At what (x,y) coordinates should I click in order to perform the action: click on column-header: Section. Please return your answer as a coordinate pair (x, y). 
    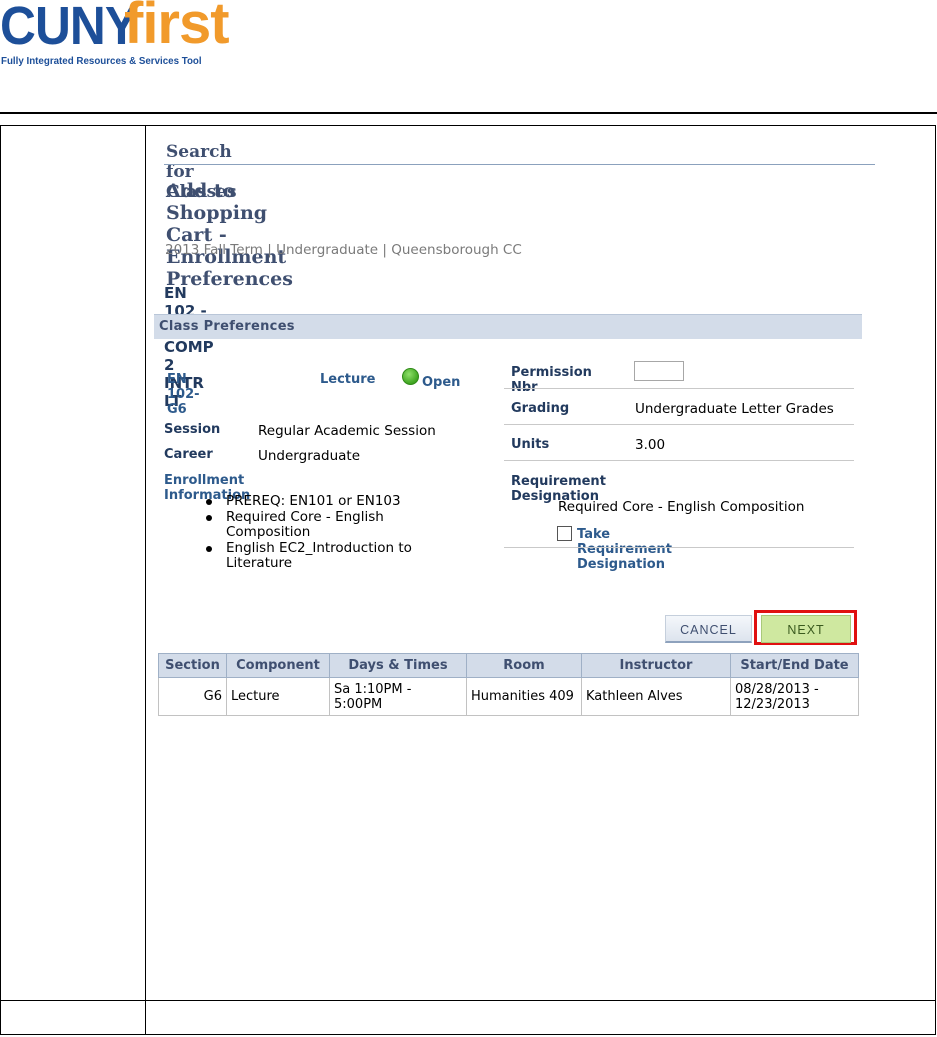
    Looking at the image, I should click on (192, 665).